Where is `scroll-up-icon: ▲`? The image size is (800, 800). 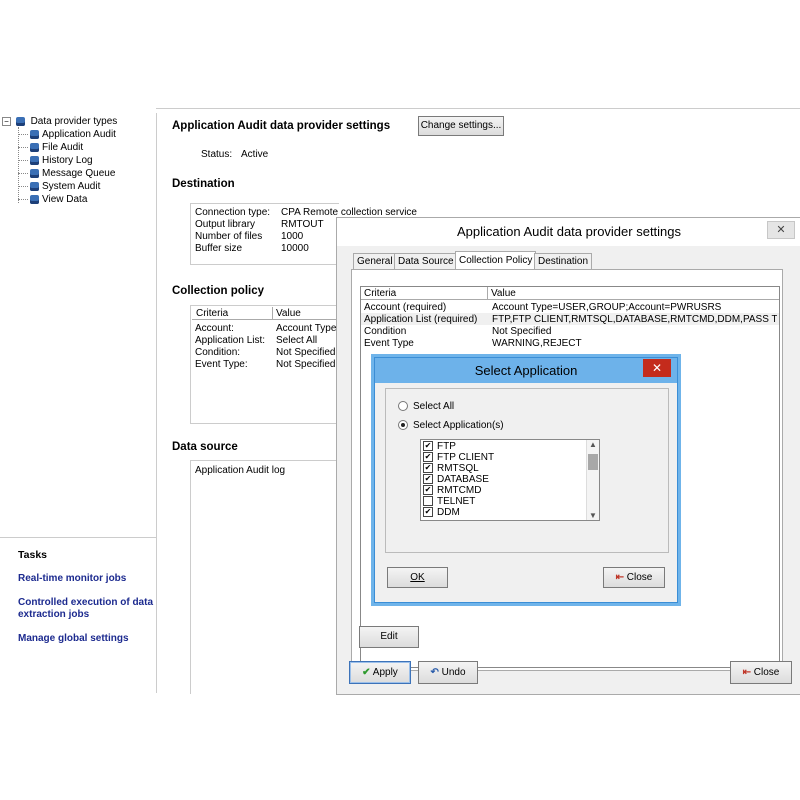
scroll-up-icon: ▲ is located at coordinates (593, 444).